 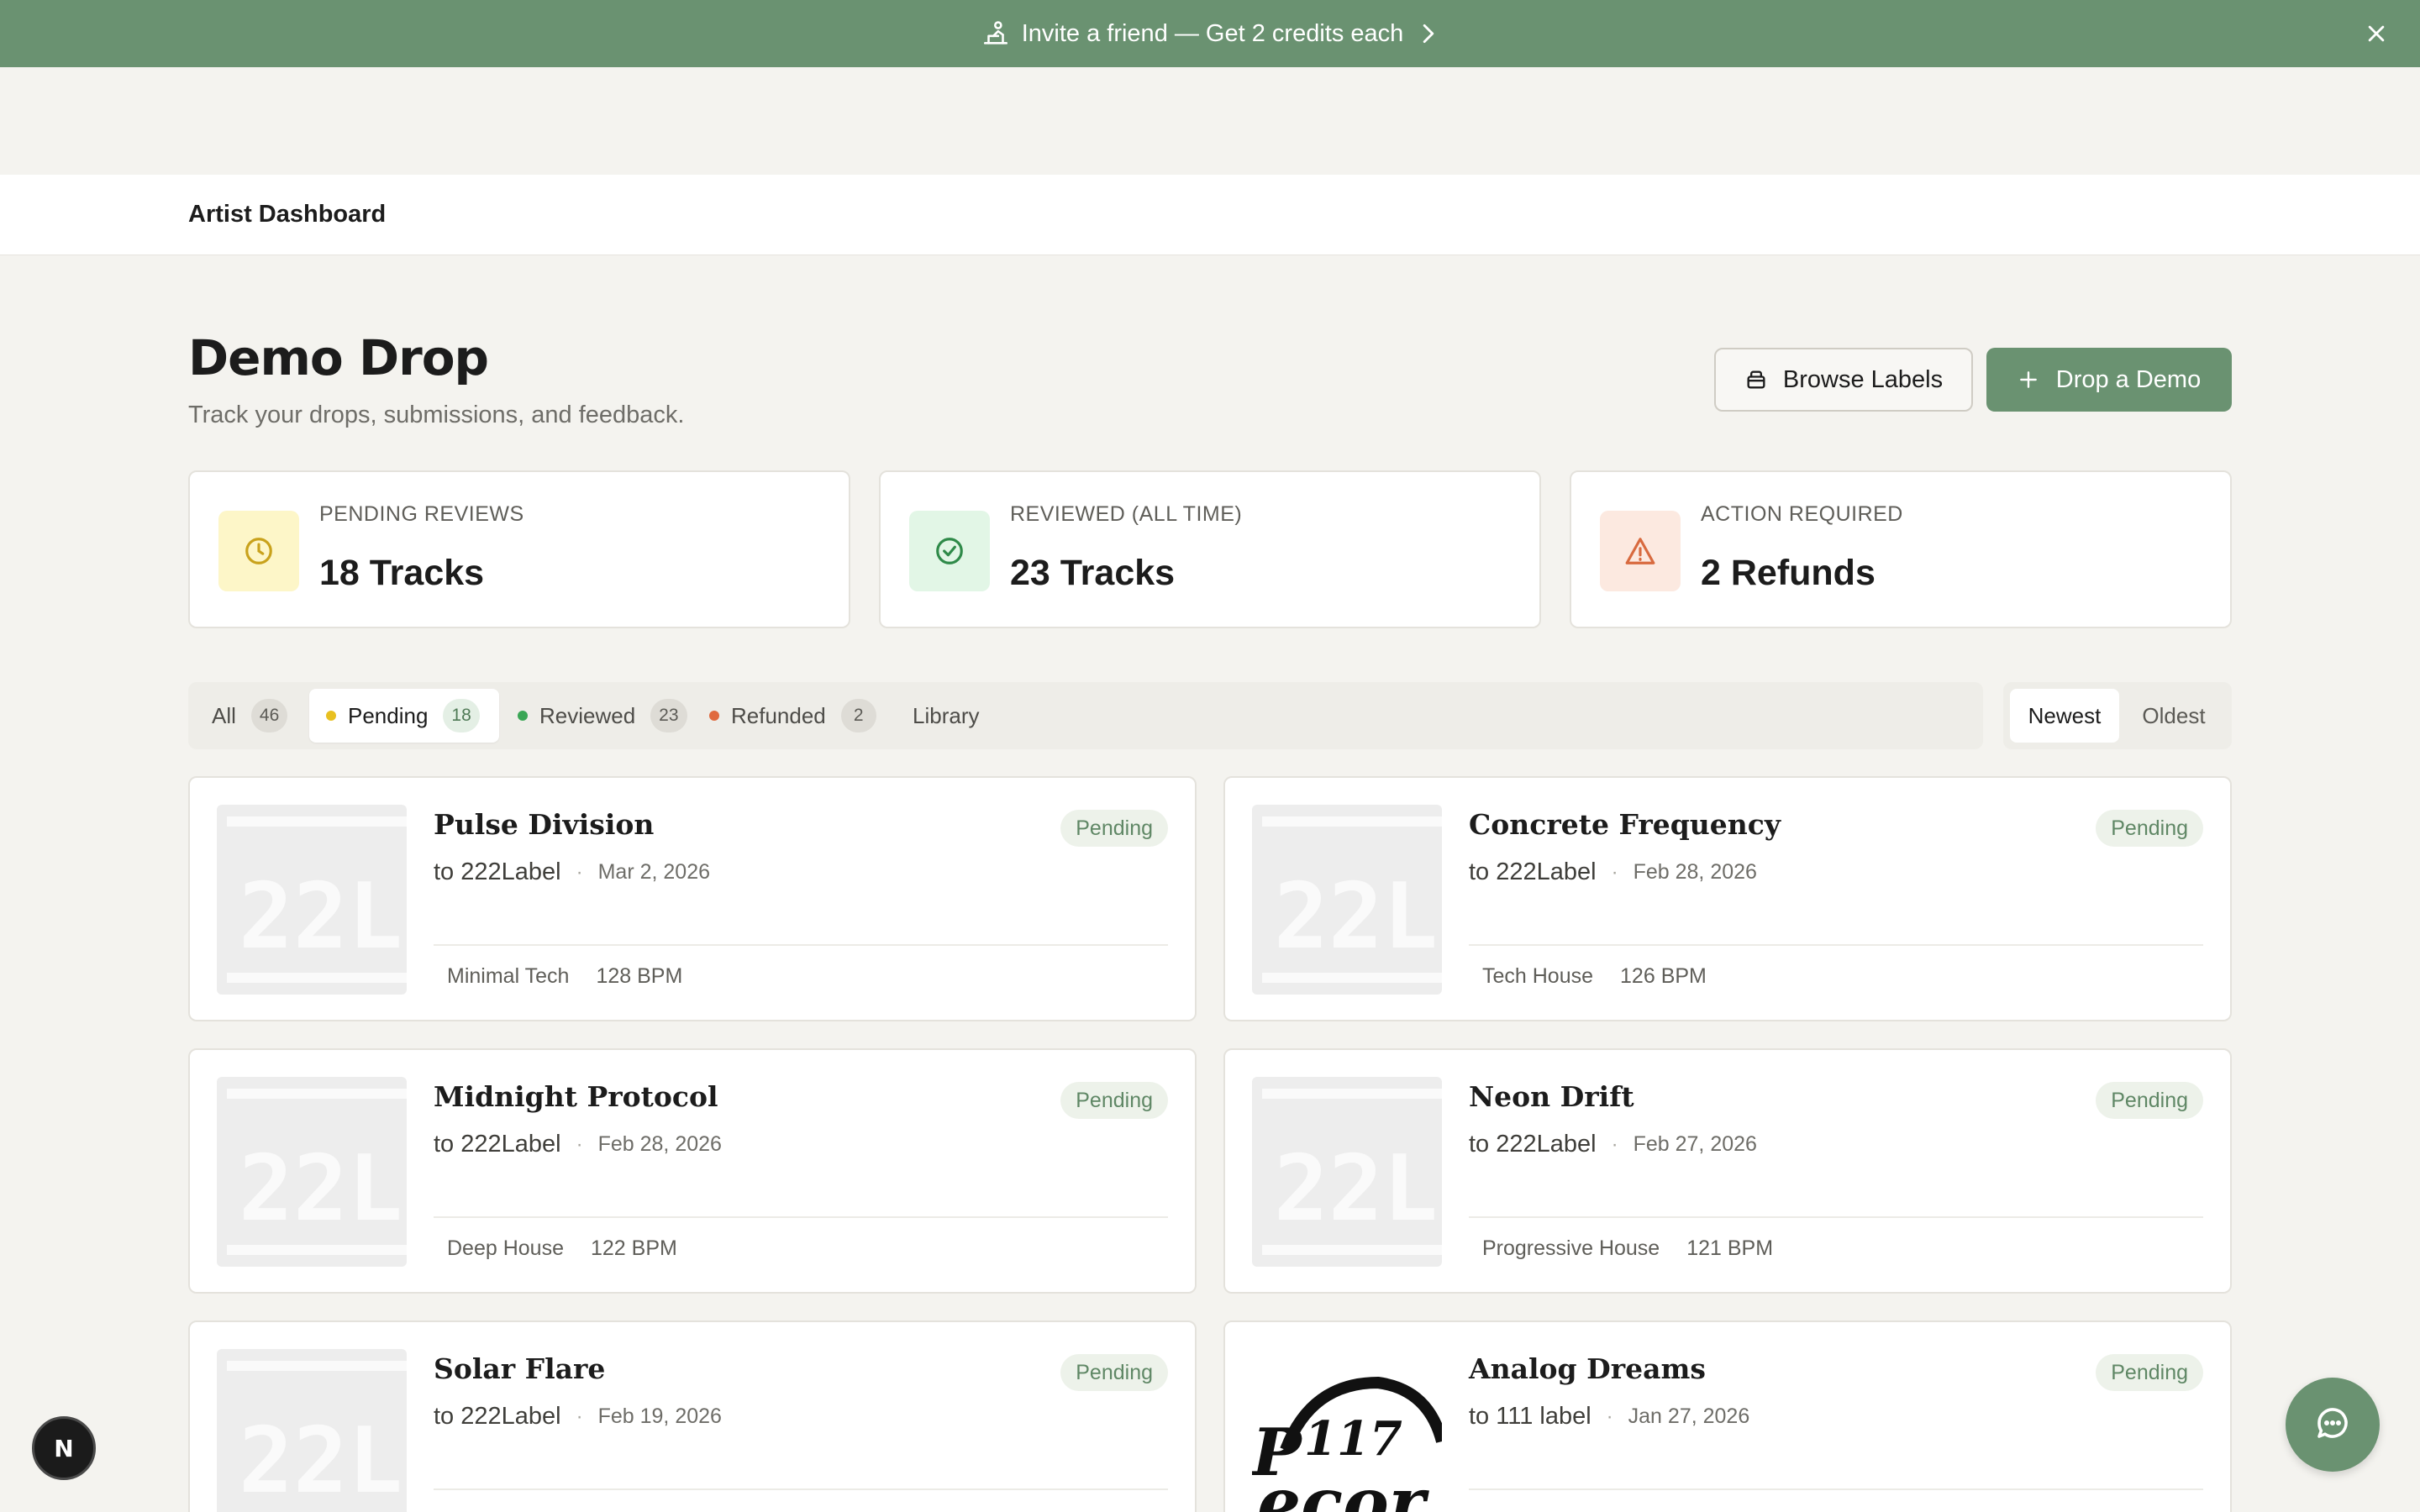 I want to click on bpm-tag: 126 BPM, so click(x=1663, y=976).